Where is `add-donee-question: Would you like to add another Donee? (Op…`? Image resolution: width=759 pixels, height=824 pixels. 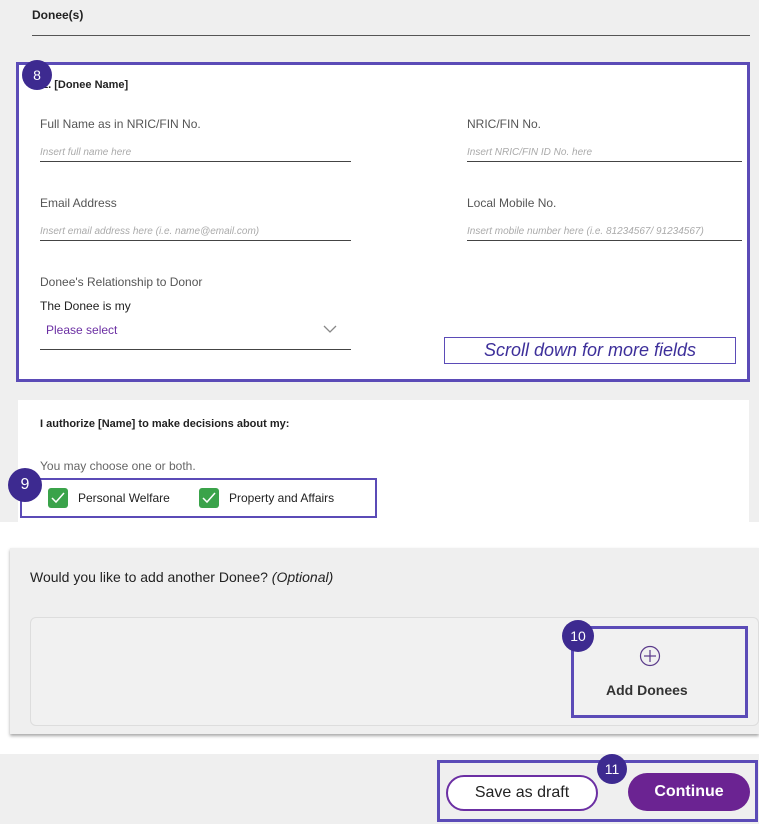 add-donee-question: Would you like to add another Donee? (Op… is located at coordinates (181, 577).